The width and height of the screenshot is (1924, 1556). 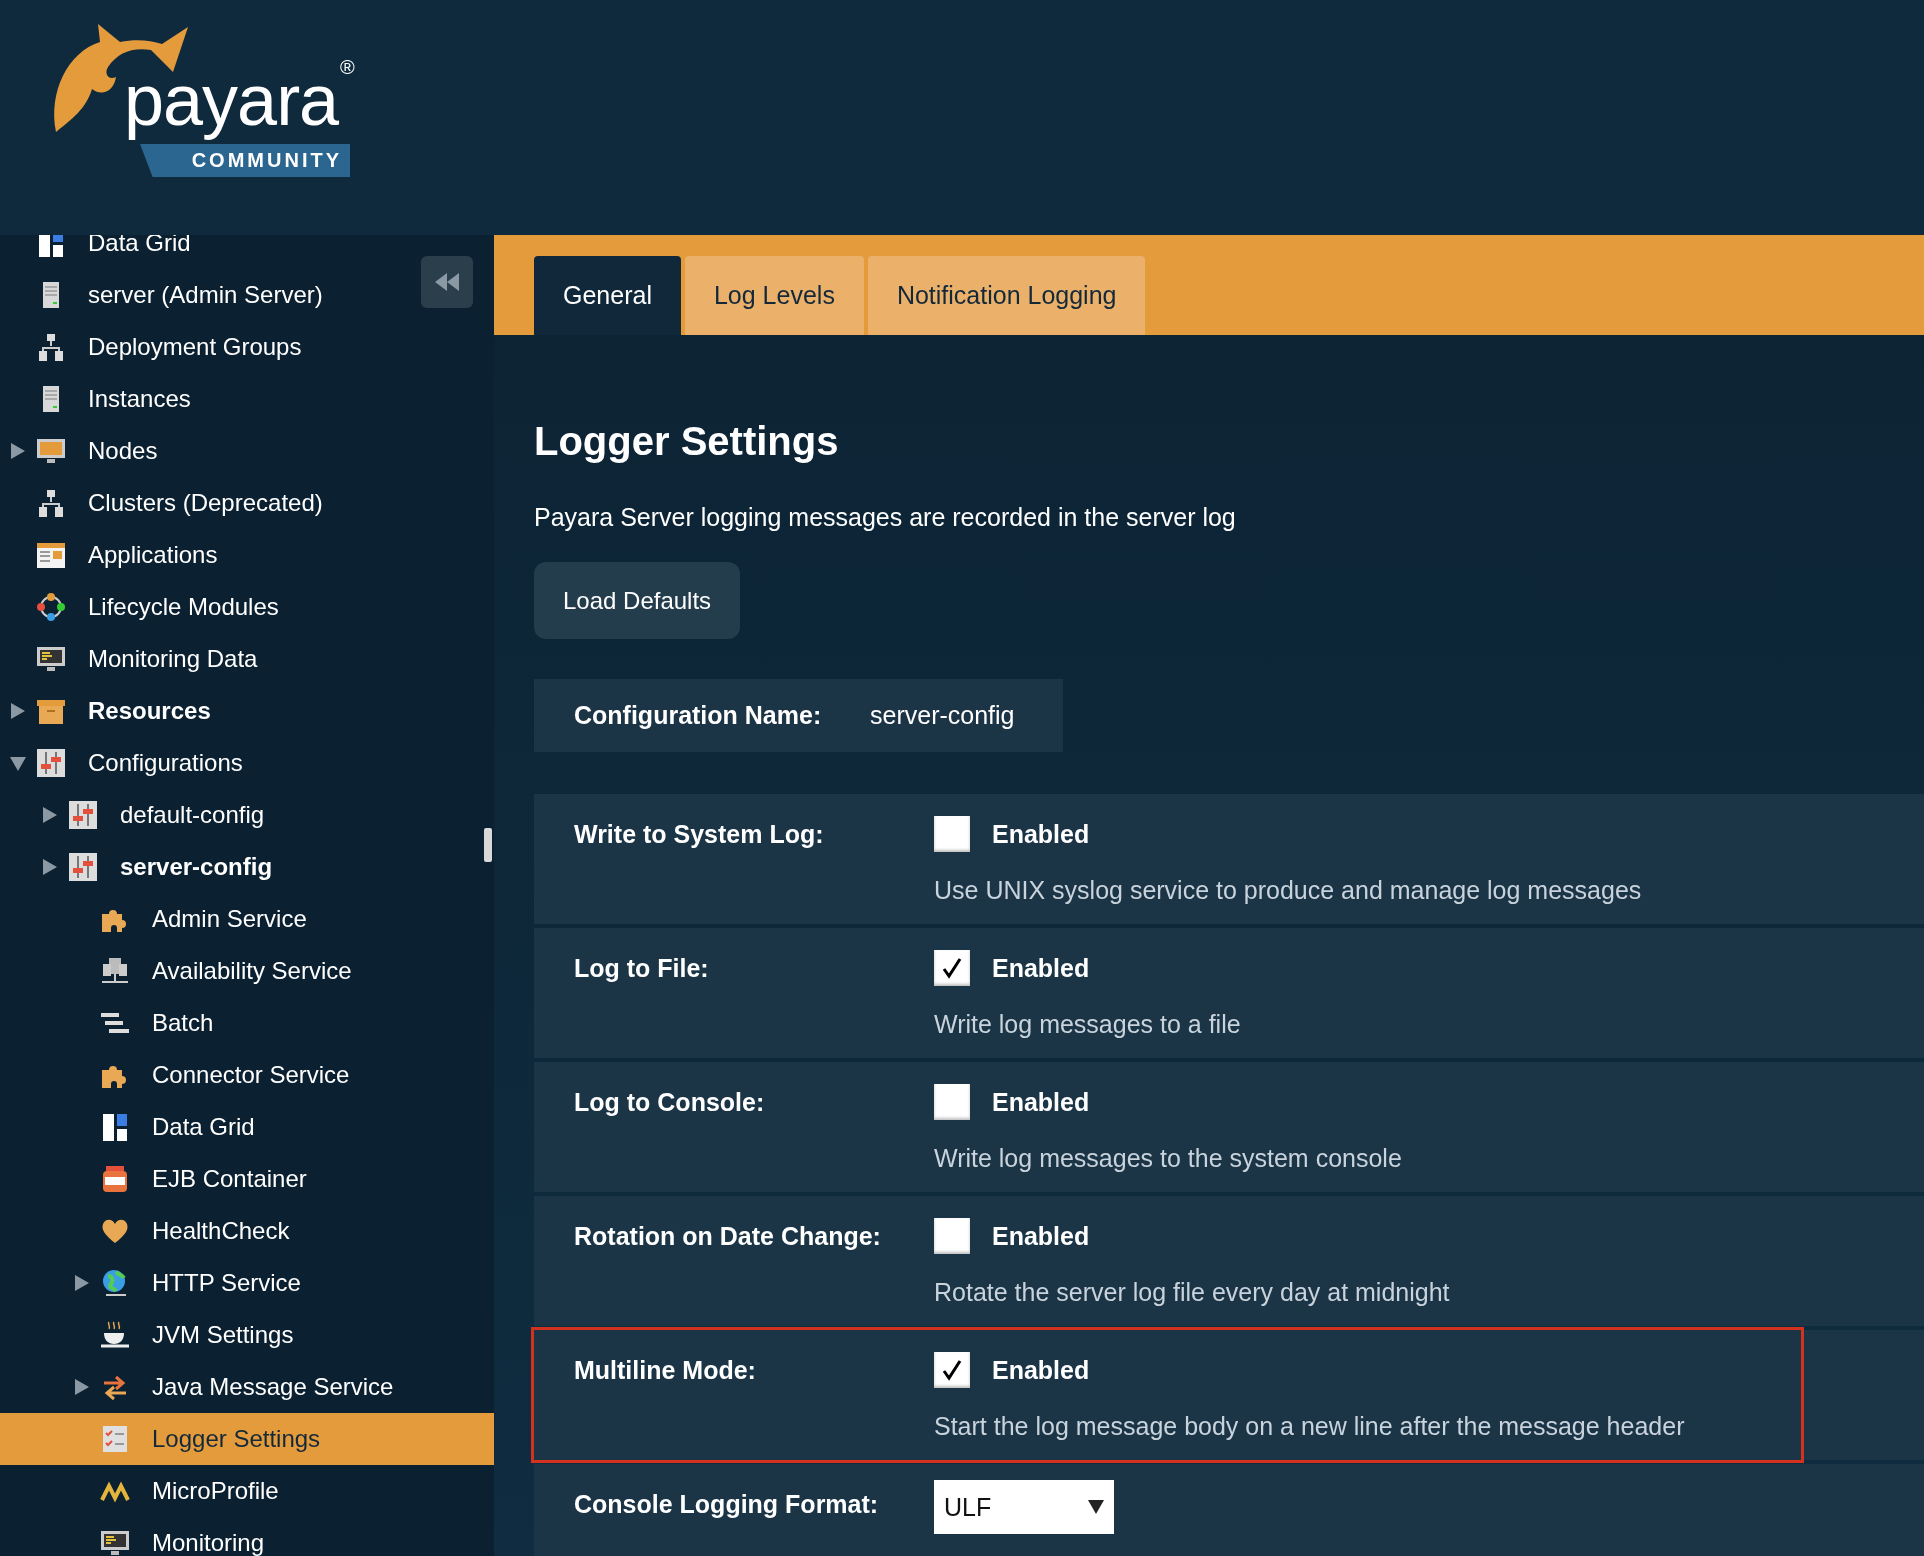 I want to click on checklist-icon, so click(x=115, y=1439).